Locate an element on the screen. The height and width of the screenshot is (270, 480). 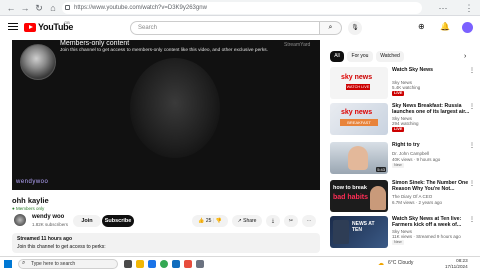
like-count: 25 is located at coordinates (208, 221).